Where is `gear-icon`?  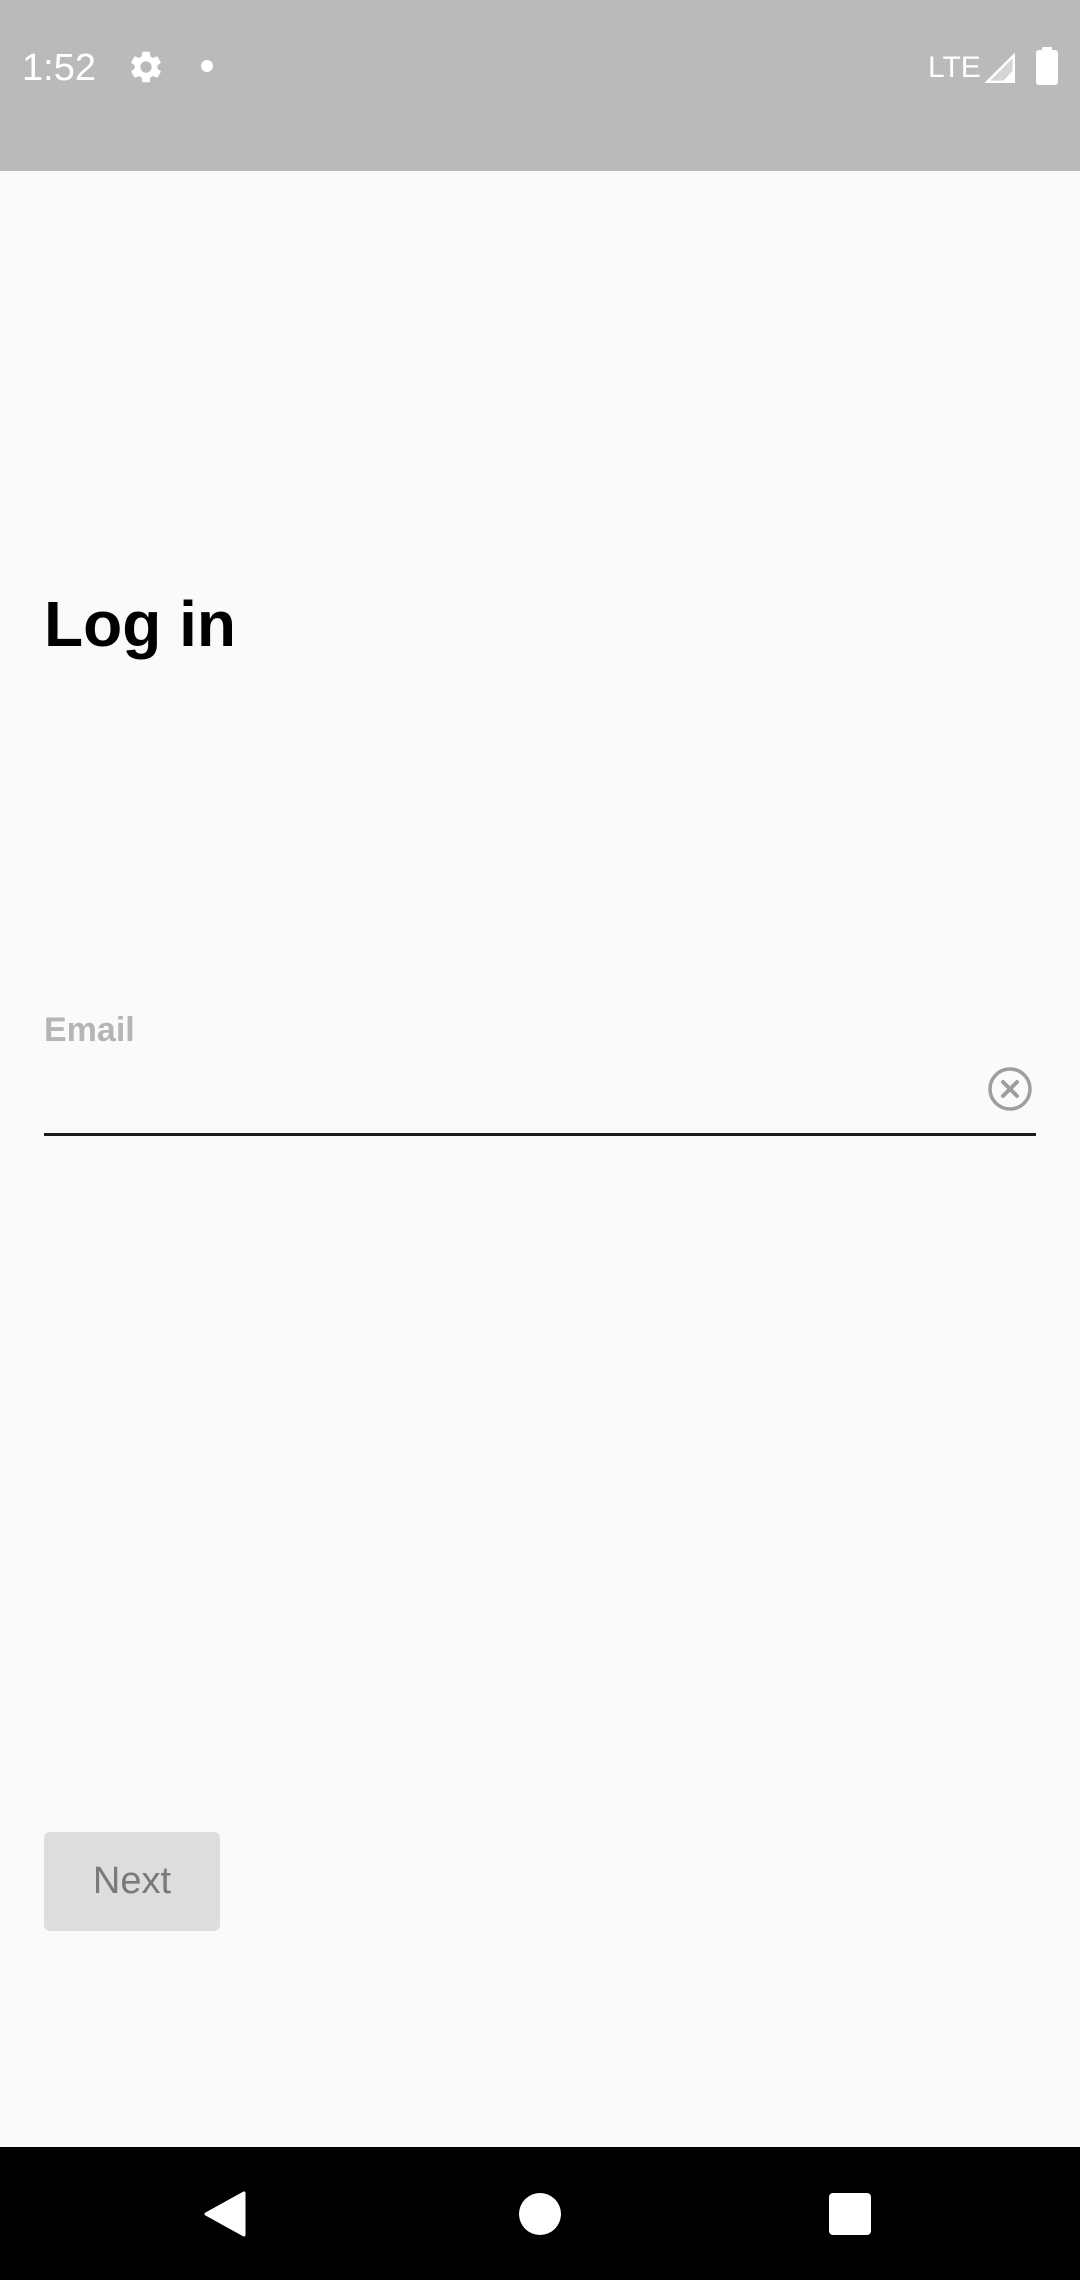 gear-icon is located at coordinates (146, 67).